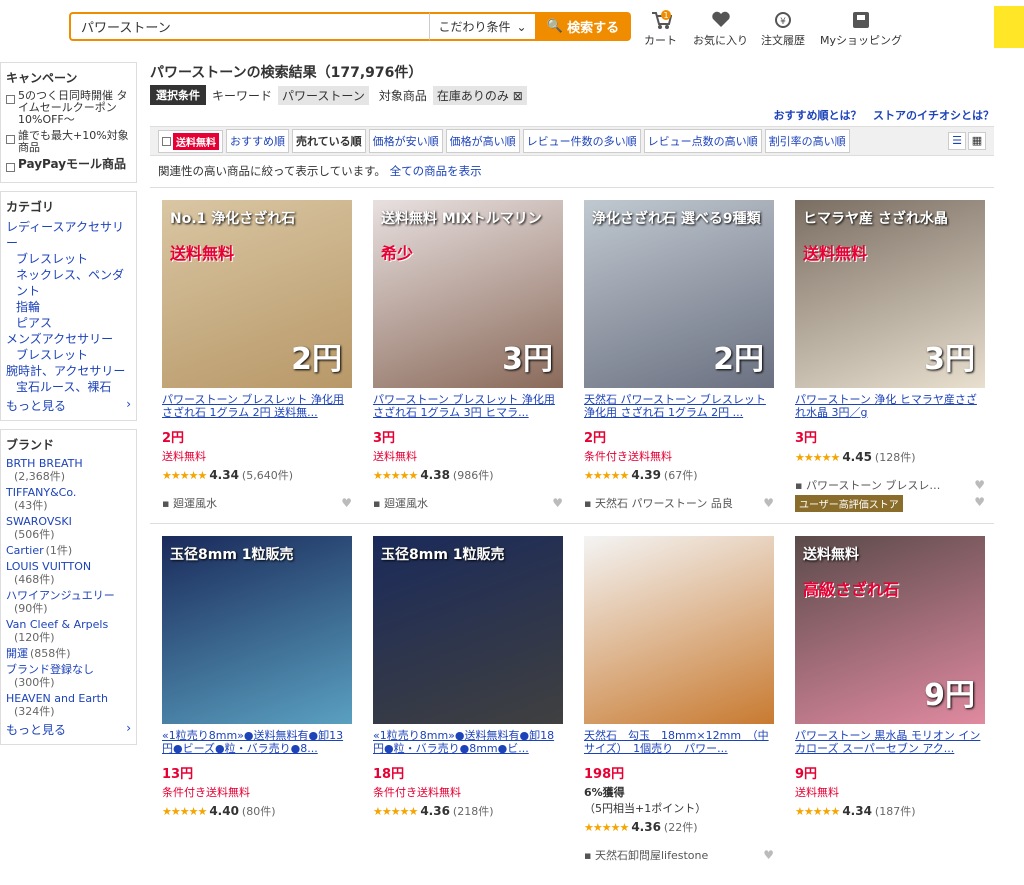 The width and height of the screenshot is (1024, 885). Describe the element at coordinates (482, 26) in the screenshot. I see `condition-dropdown: こだわり条件 ⌄` at that location.